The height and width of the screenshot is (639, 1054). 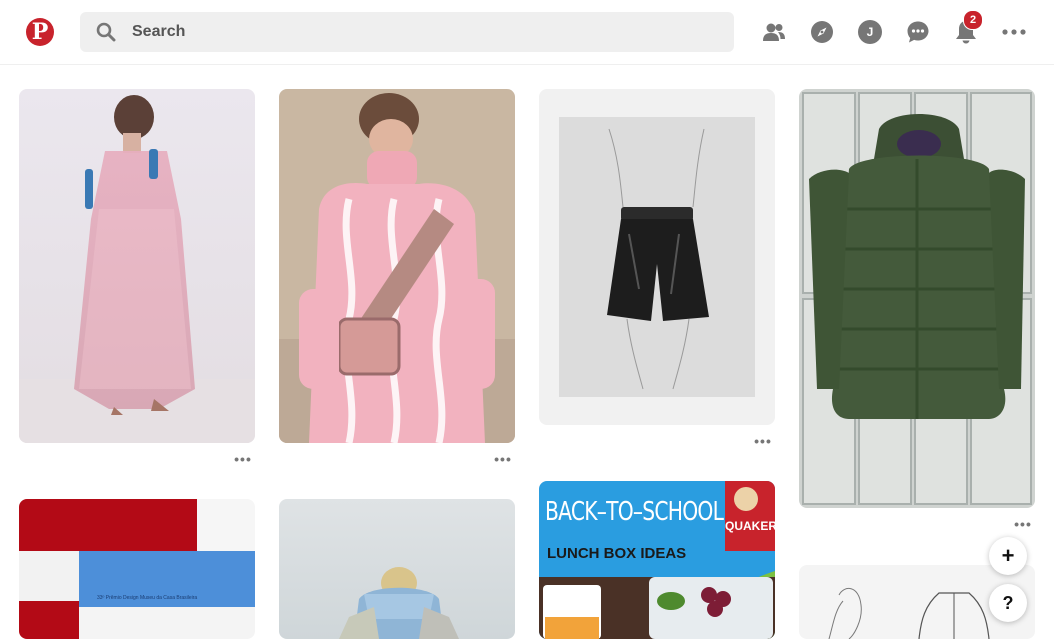 I want to click on pin-image-blue-scarf, so click(x=397, y=569).